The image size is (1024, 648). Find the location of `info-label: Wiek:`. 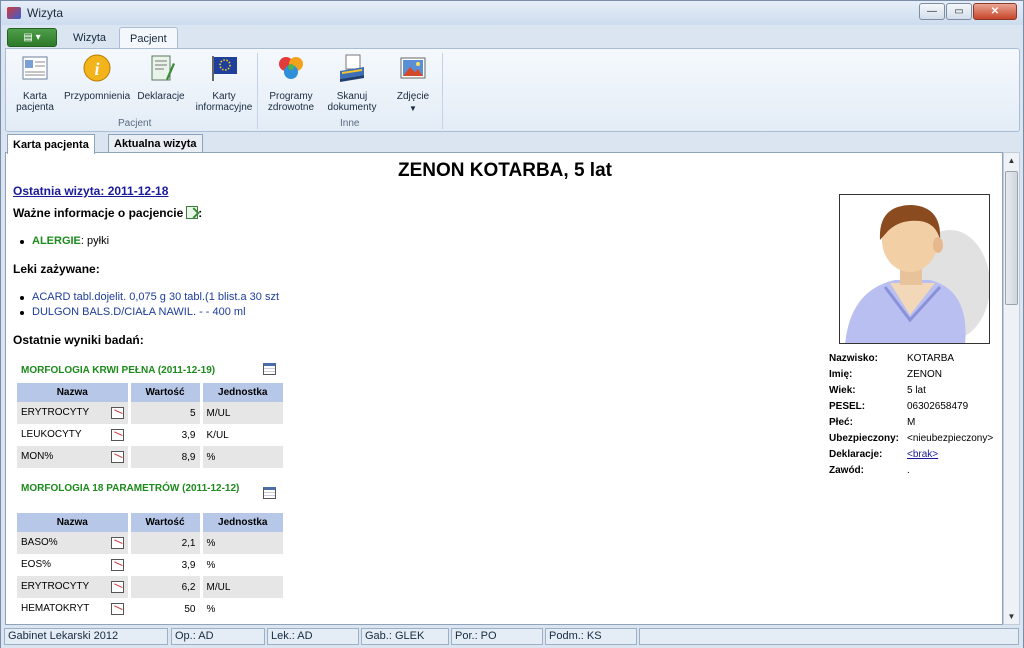

info-label: Wiek: is located at coordinates (842, 390).